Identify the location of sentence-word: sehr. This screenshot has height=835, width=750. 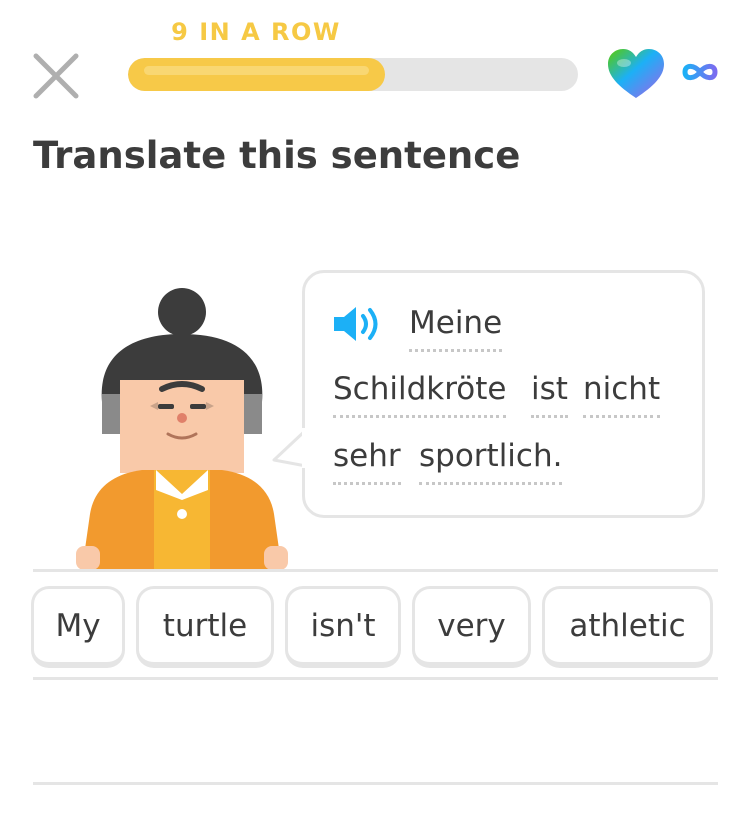
(367, 461).